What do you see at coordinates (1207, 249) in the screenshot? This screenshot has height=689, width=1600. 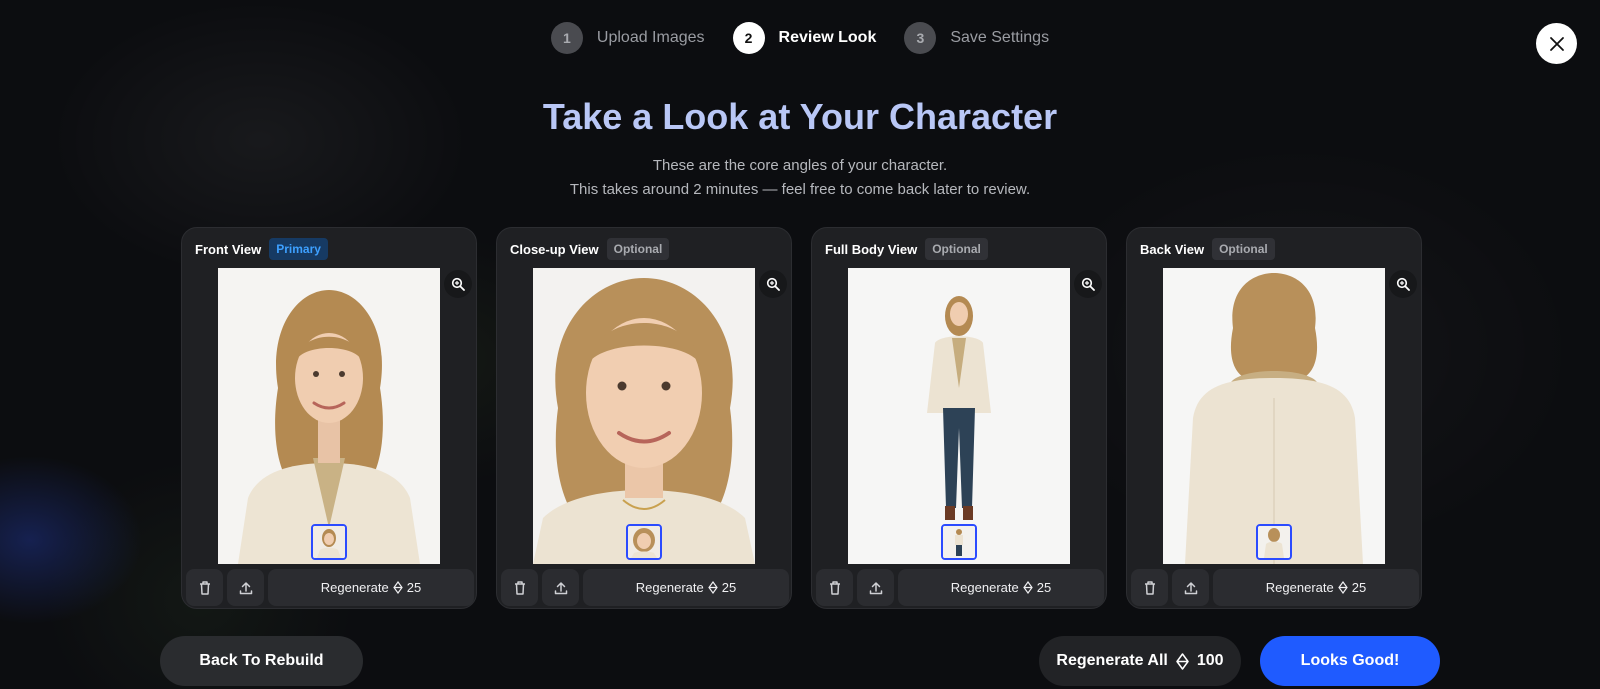 I see `card-header: Back View Optional` at bounding box center [1207, 249].